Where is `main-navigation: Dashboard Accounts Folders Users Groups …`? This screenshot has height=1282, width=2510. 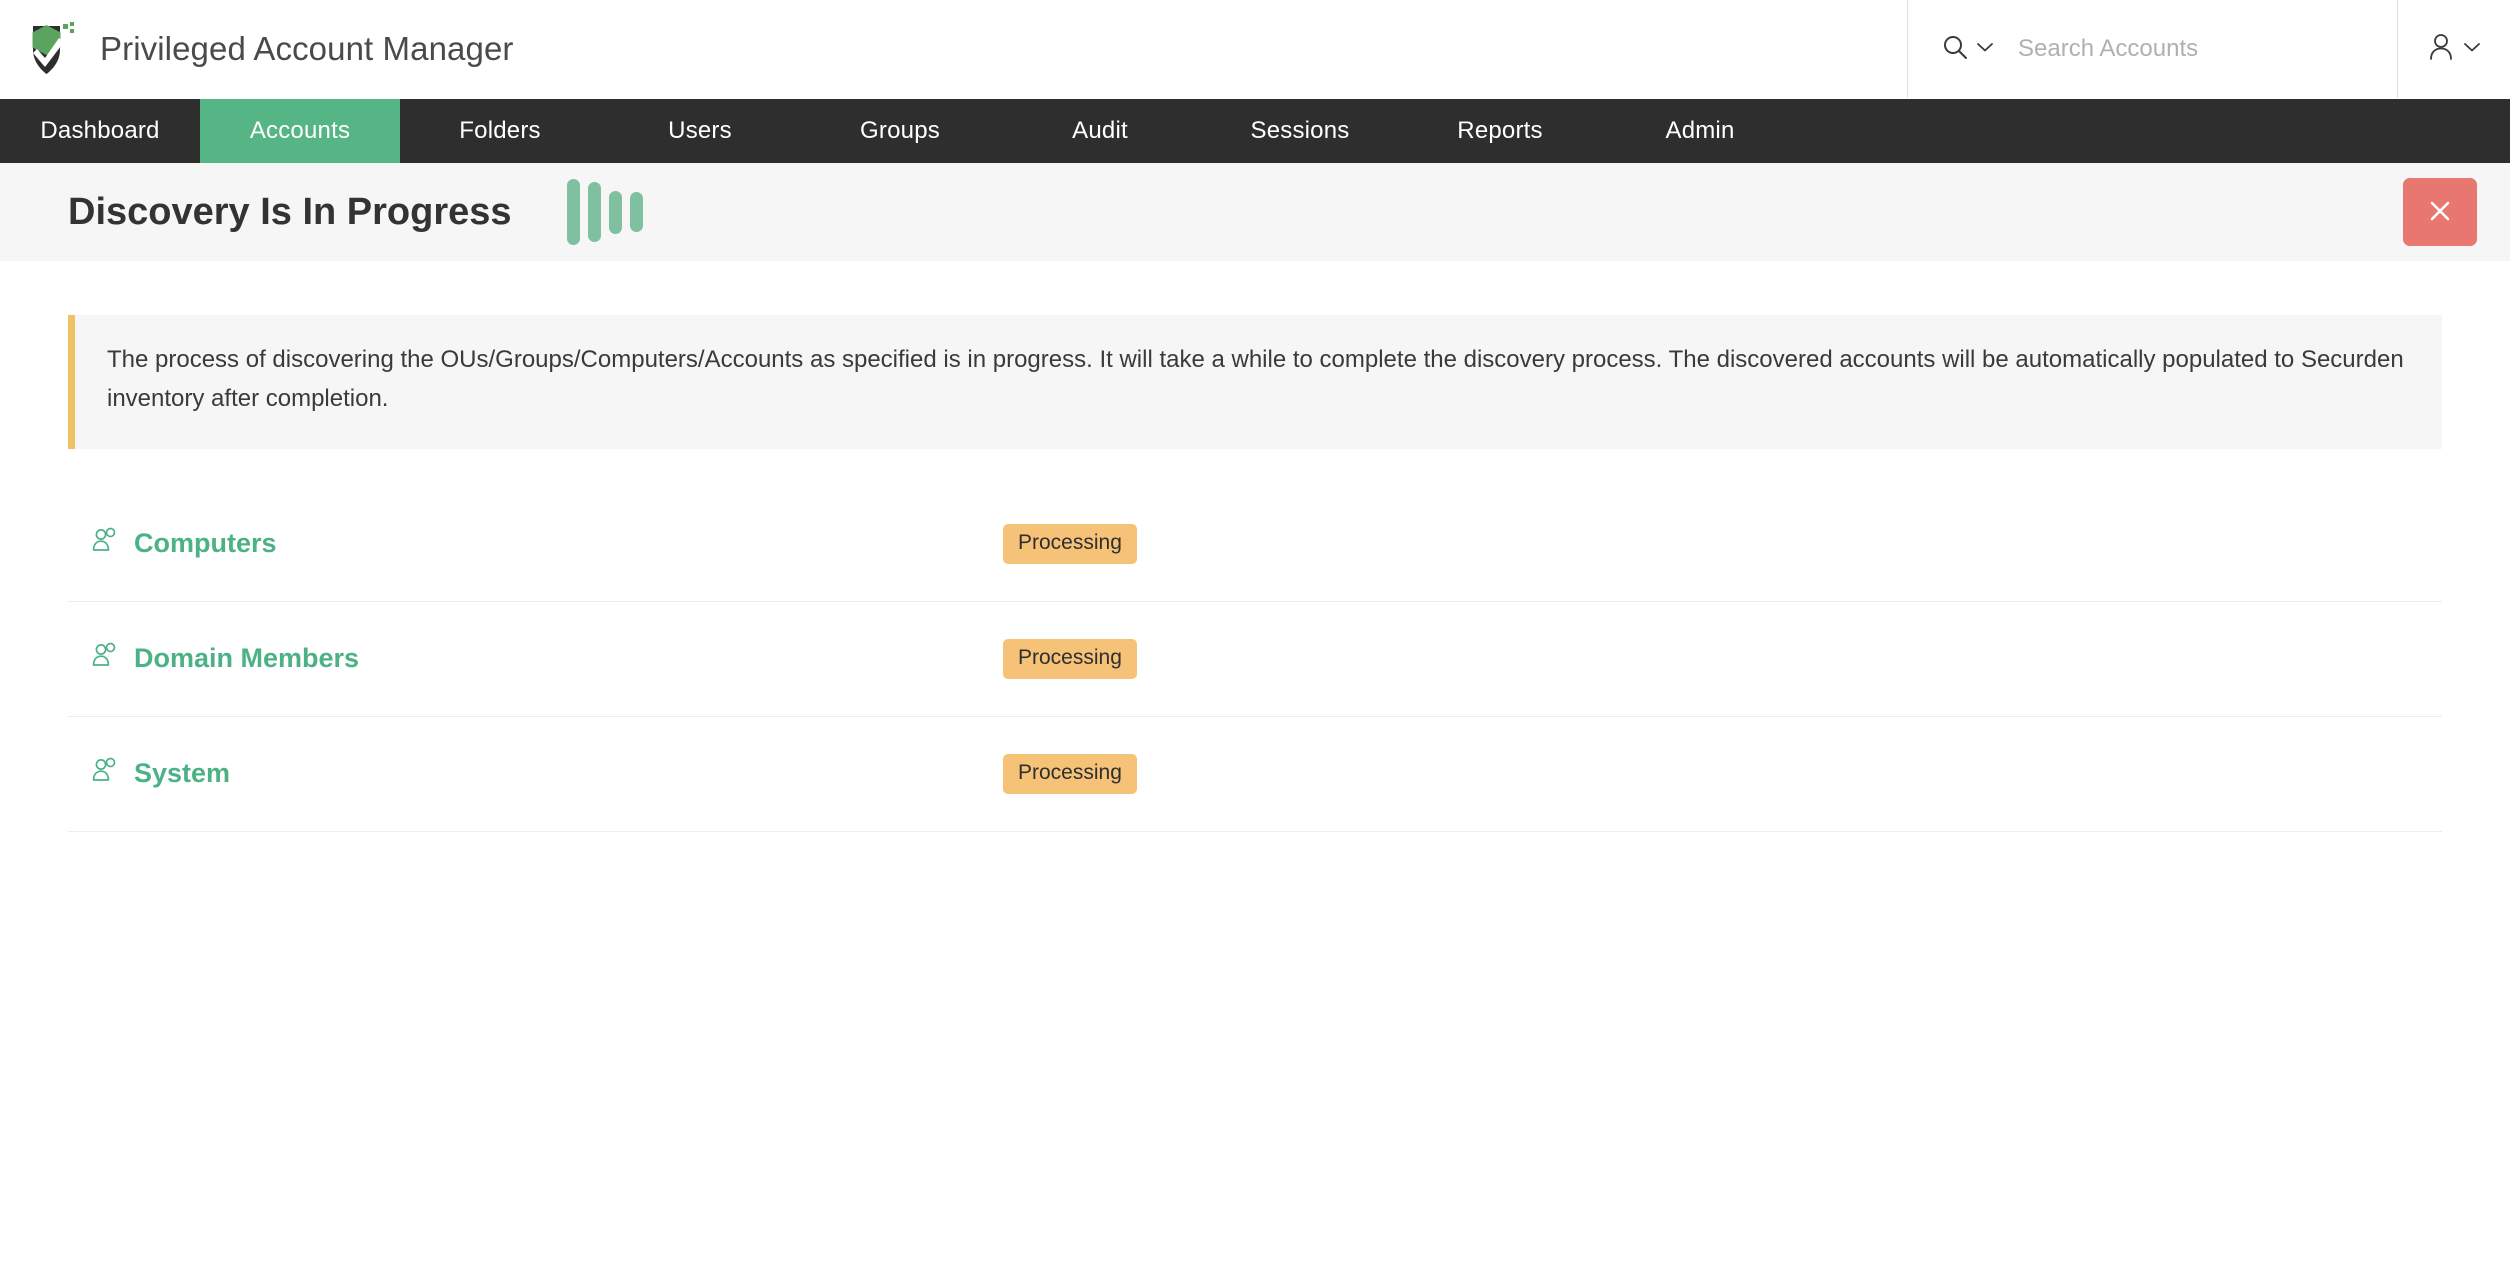 main-navigation: Dashboard Accounts Folders Users Groups … is located at coordinates (1255, 131).